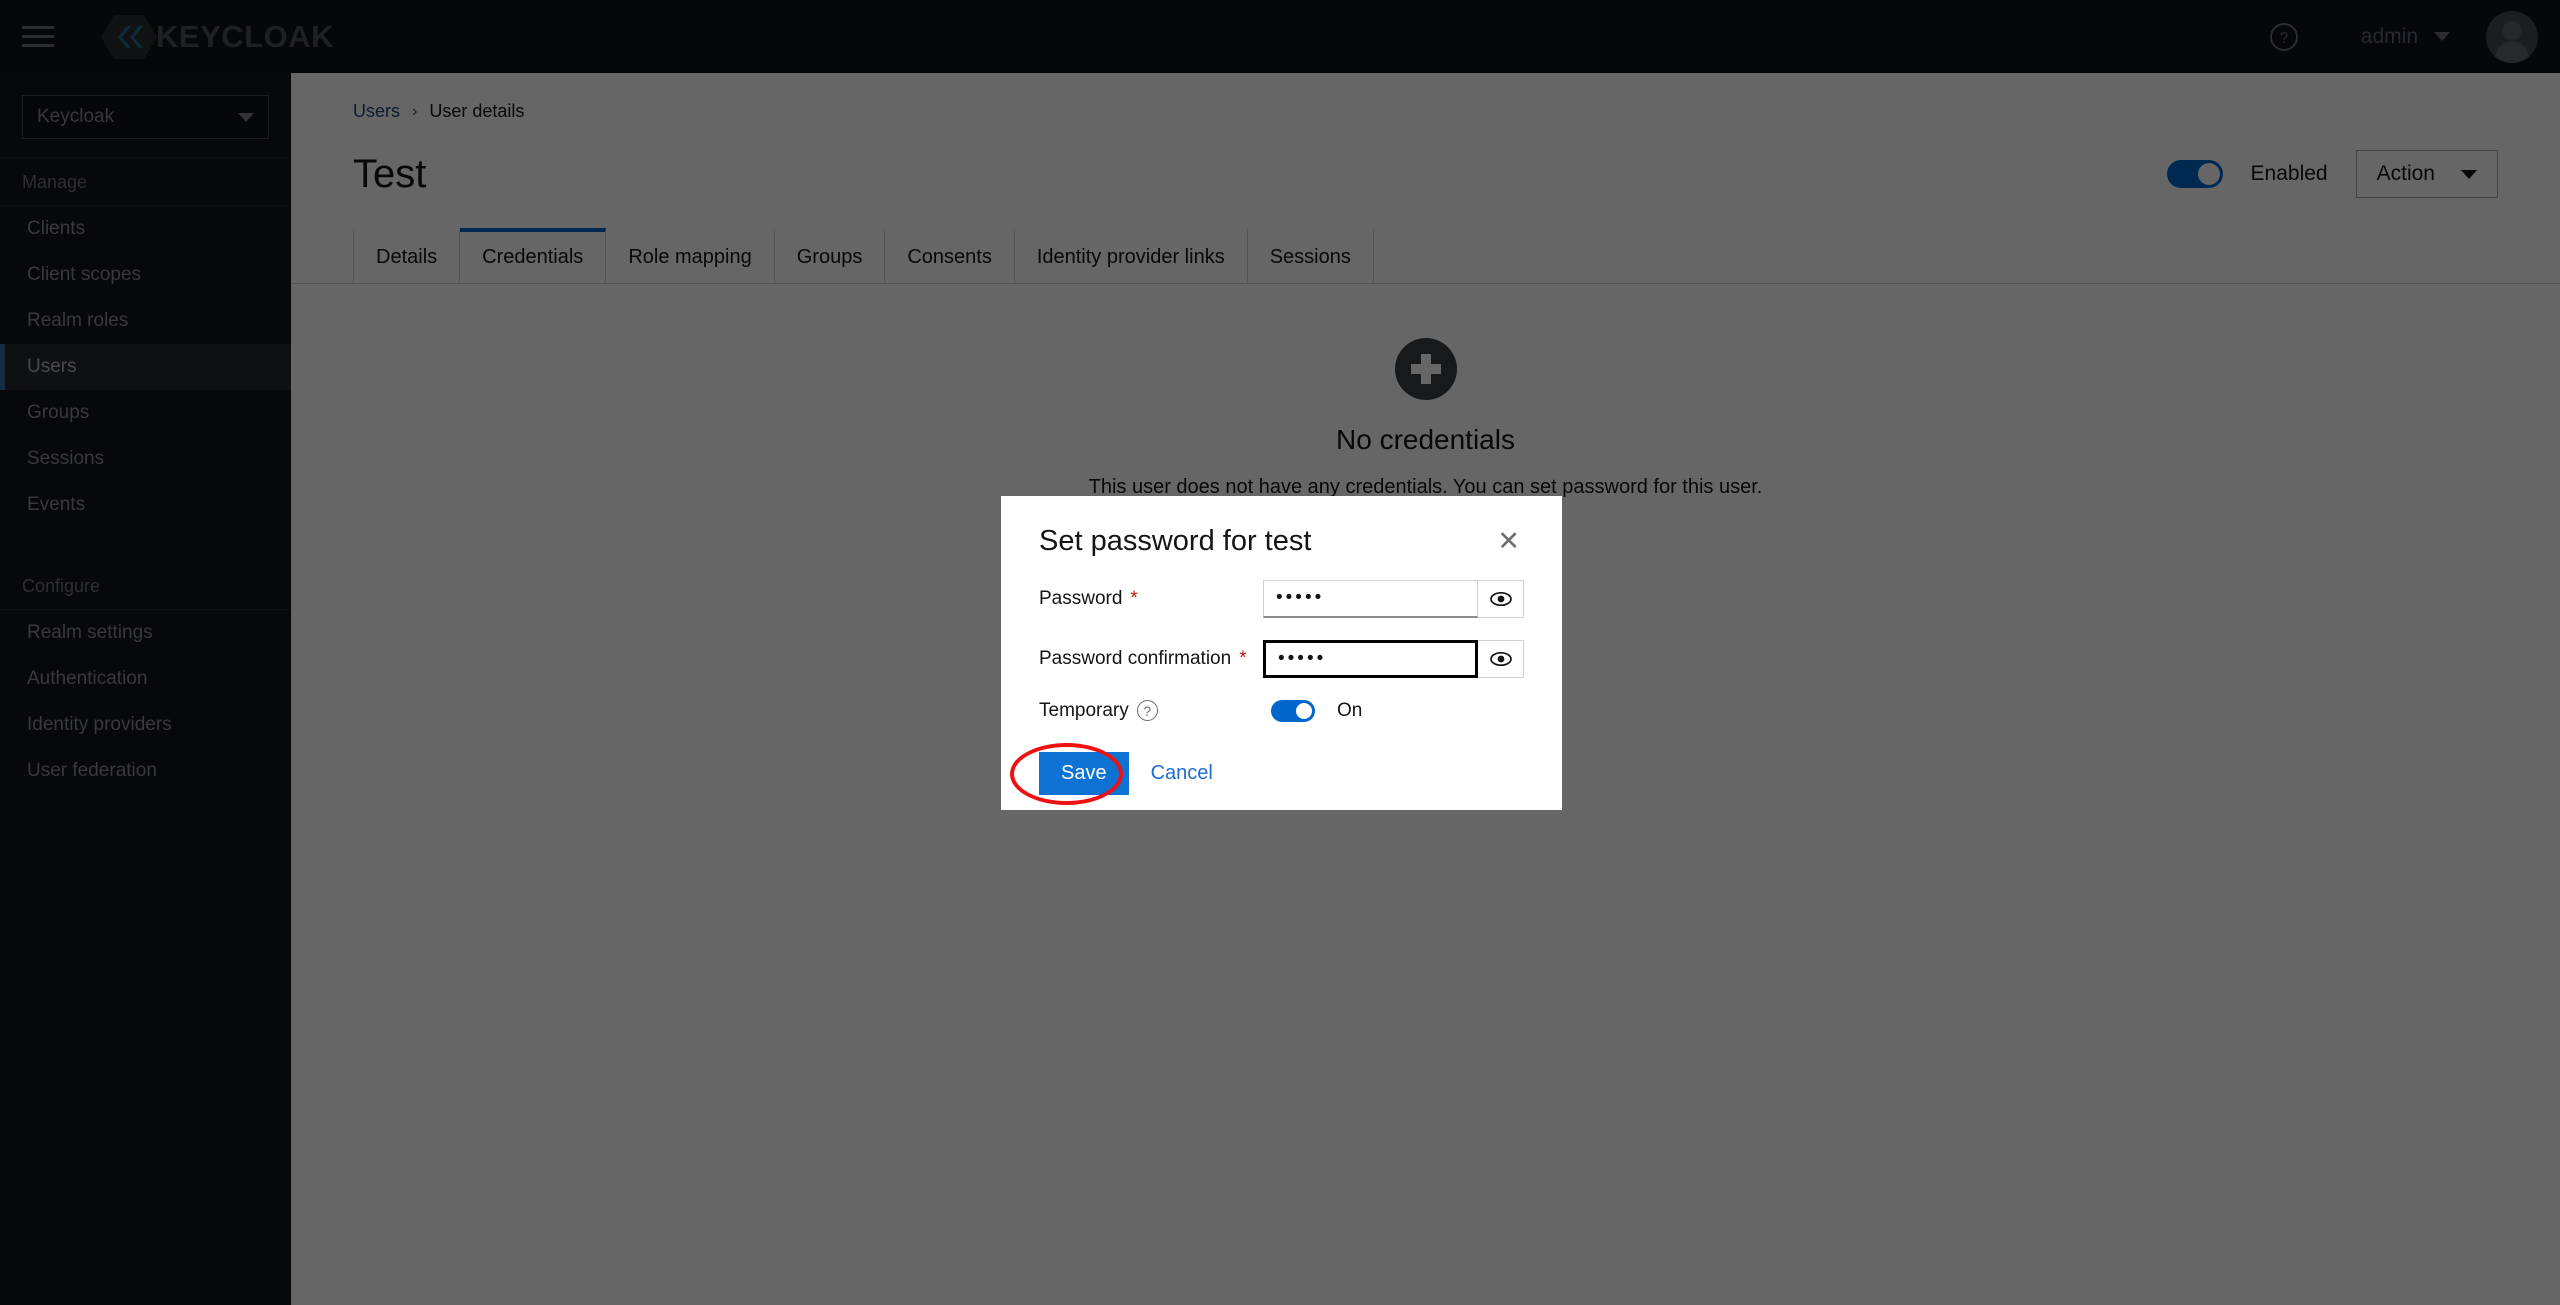  I want to click on password-input-group, so click(1393, 598).